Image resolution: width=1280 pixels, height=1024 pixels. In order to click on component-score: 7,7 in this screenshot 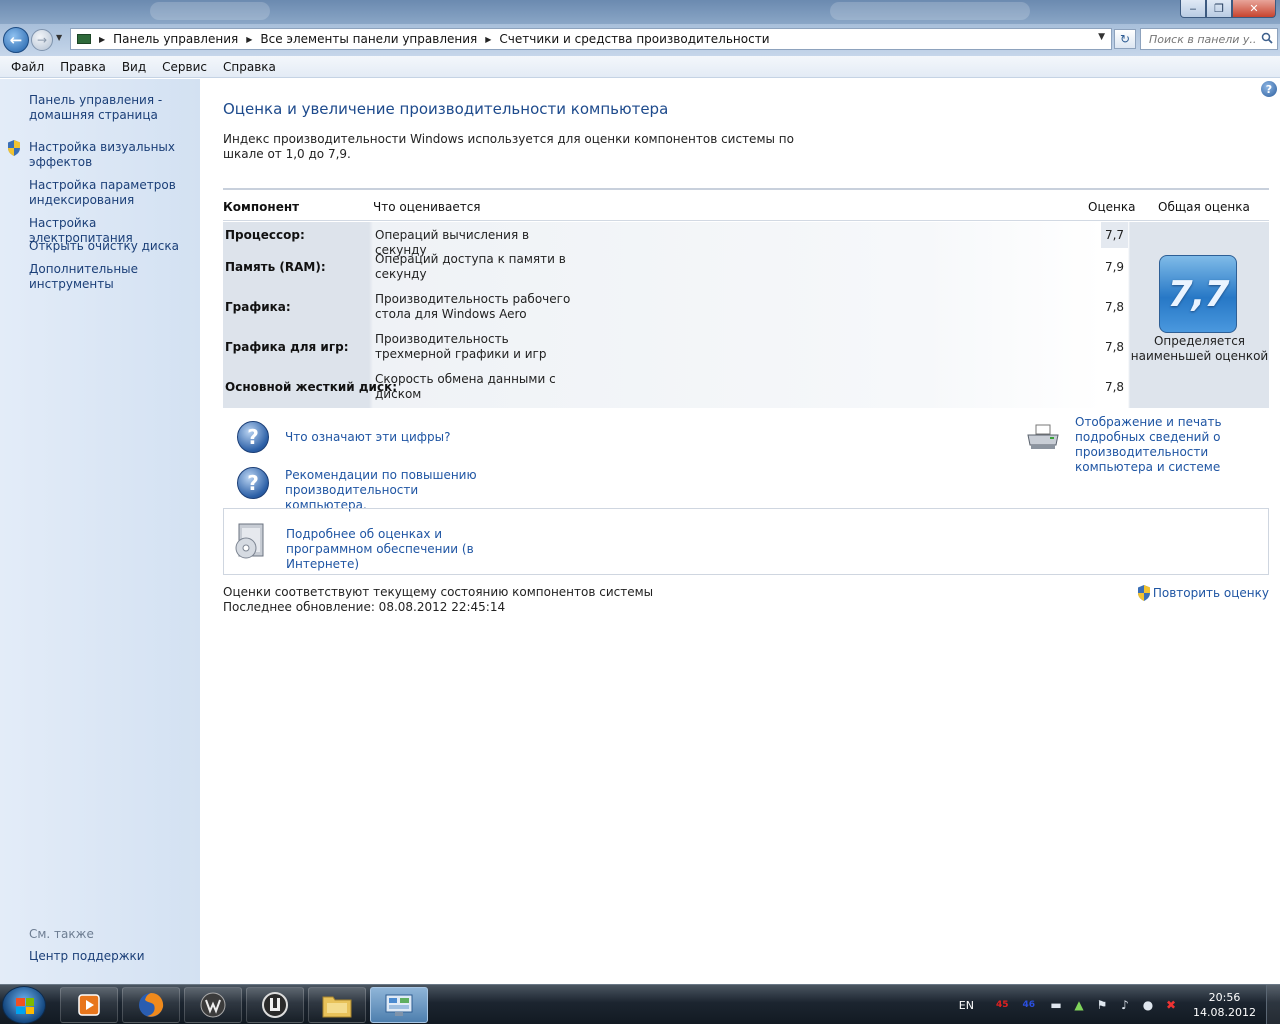, I will do `click(1114, 235)`.